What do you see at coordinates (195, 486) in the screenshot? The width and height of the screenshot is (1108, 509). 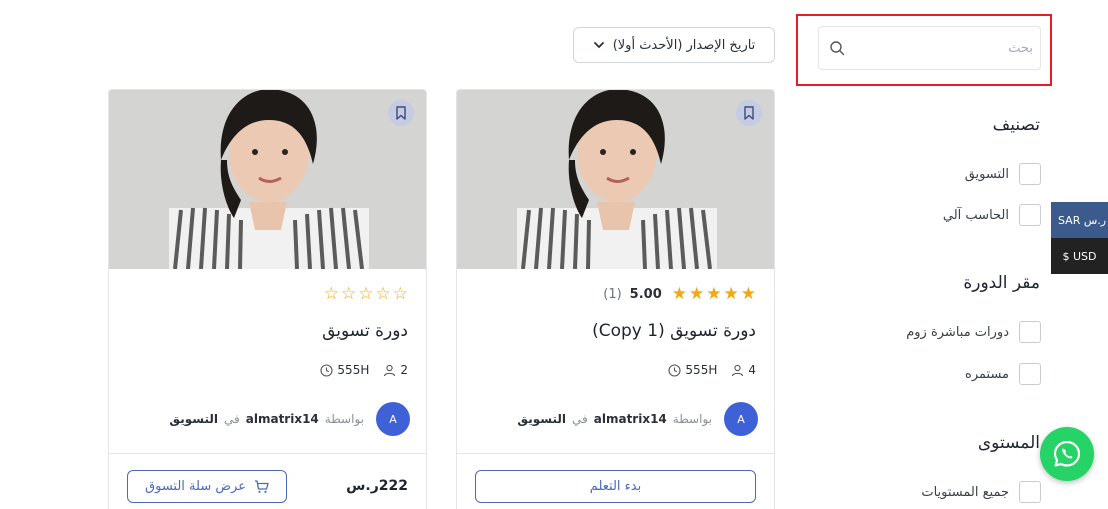 I see `view-cart-label: عرض سلة التسوق` at bounding box center [195, 486].